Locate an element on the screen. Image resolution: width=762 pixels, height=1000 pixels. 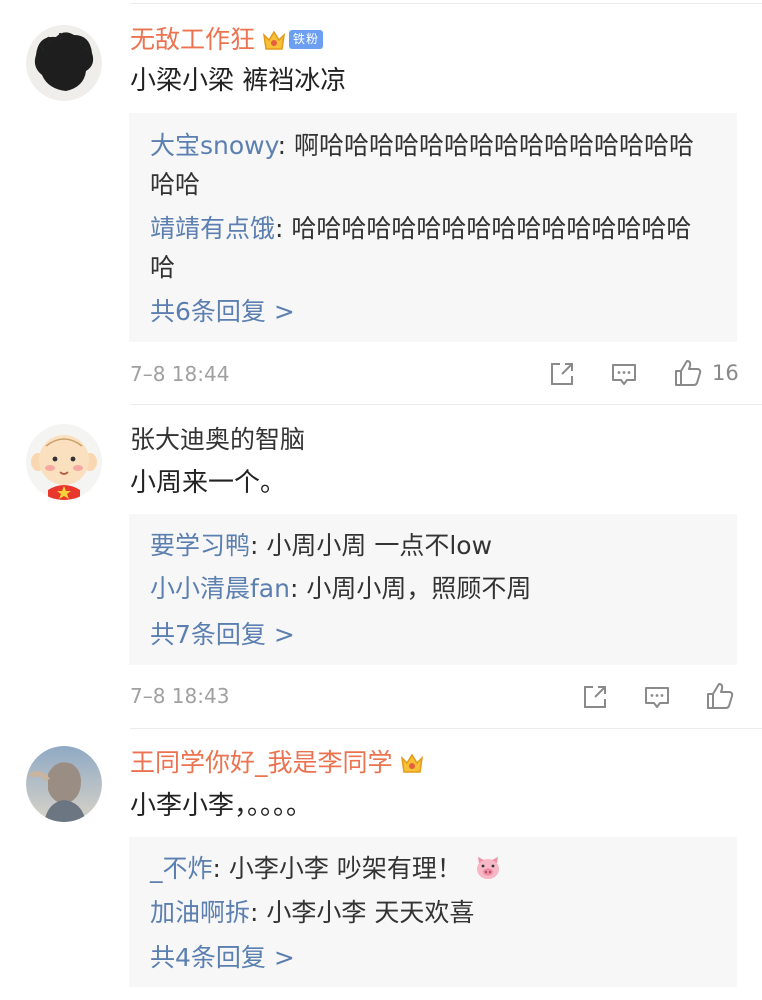
reply-item: _不炸: 小李小李 吵架有理！ is located at coordinates (431, 870).